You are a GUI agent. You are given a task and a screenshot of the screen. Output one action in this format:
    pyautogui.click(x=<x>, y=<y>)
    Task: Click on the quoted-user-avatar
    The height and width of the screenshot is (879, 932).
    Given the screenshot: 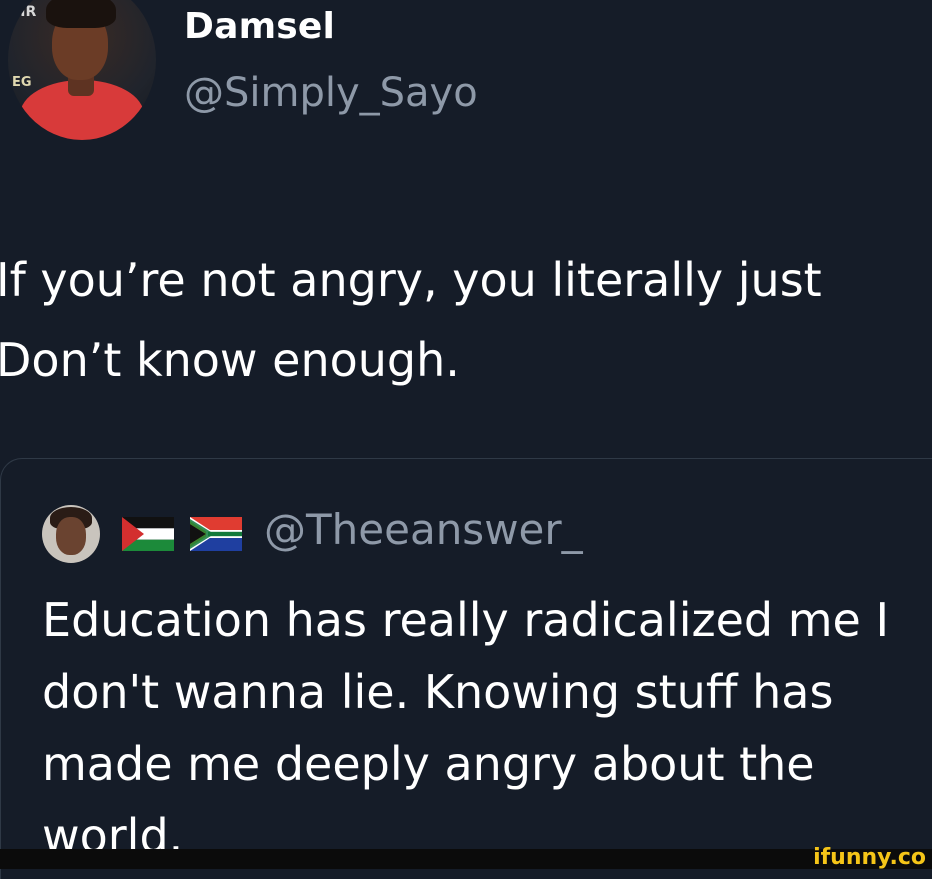 What is the action you would take?
    pyautogui.click(x=71, y=534)
    